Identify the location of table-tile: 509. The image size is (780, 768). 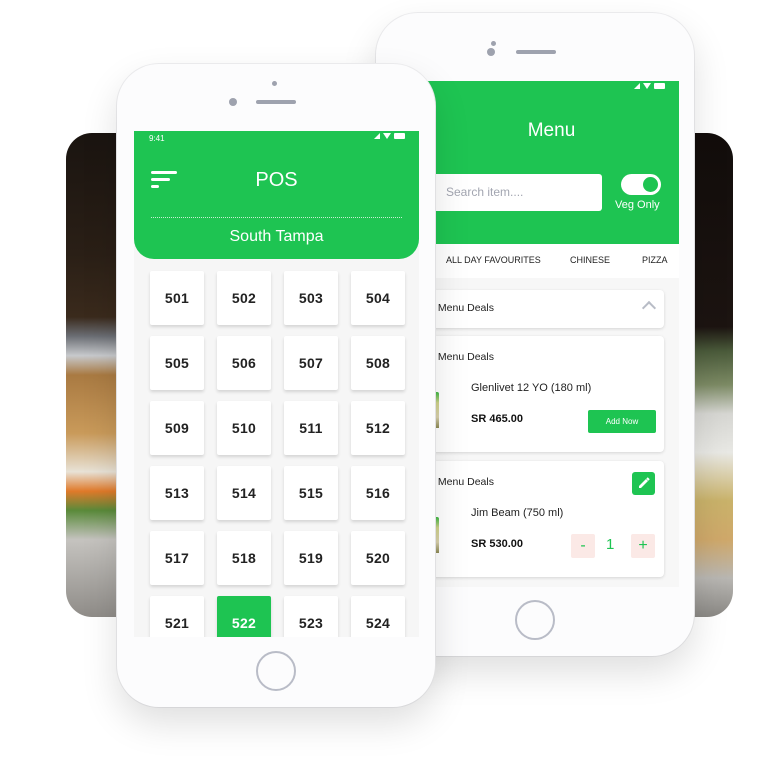
(177, 428).